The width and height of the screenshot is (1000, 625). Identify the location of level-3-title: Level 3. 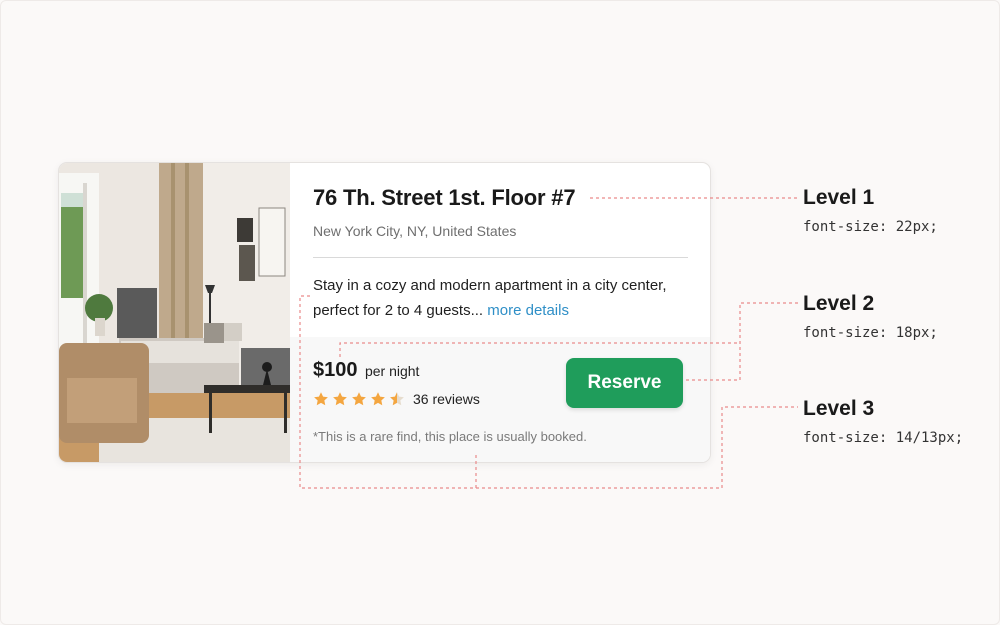
(839, 408).